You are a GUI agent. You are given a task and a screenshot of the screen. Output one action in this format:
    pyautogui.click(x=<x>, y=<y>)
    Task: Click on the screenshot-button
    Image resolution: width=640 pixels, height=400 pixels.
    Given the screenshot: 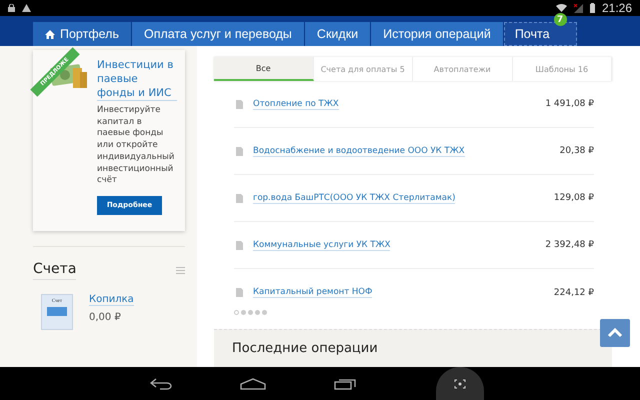 What is the action you would take?
    pyautogui.click(x=460, y=383)
    